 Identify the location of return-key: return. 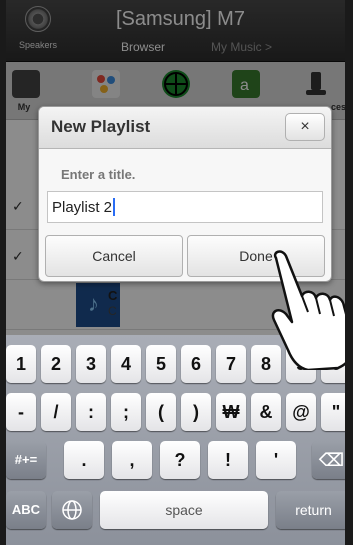
(313, 510).